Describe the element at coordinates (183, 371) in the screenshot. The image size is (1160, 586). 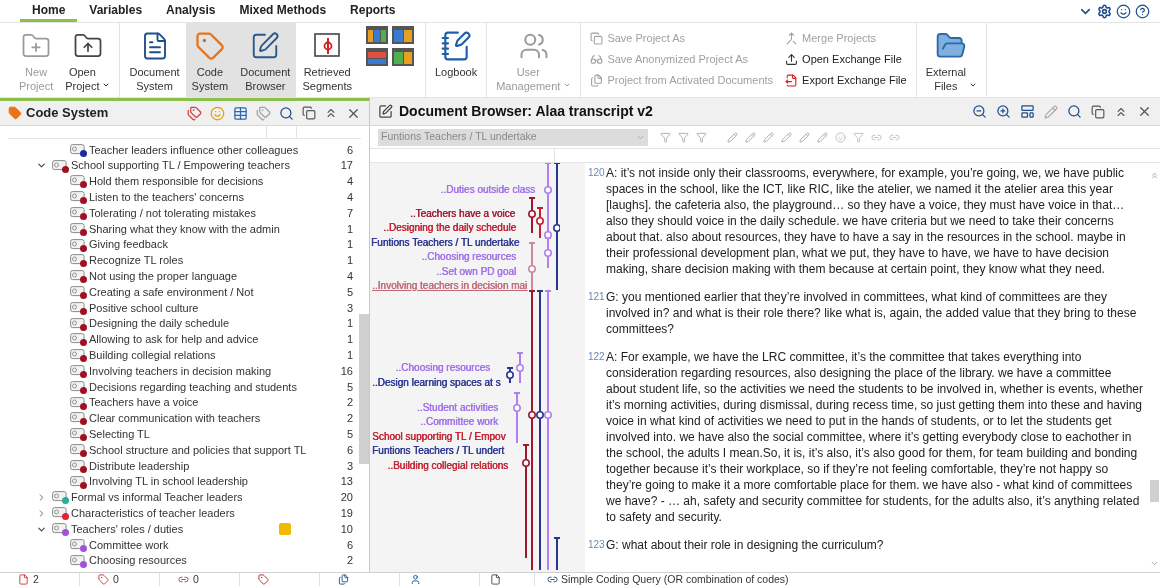
I see `tree-item: Involving teachers in decision making 16` at that location.